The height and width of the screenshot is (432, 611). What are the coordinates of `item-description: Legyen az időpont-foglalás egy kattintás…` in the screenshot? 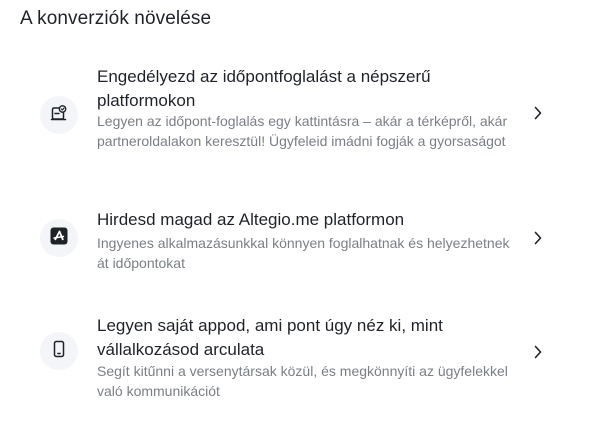 It's located at (302, 131).